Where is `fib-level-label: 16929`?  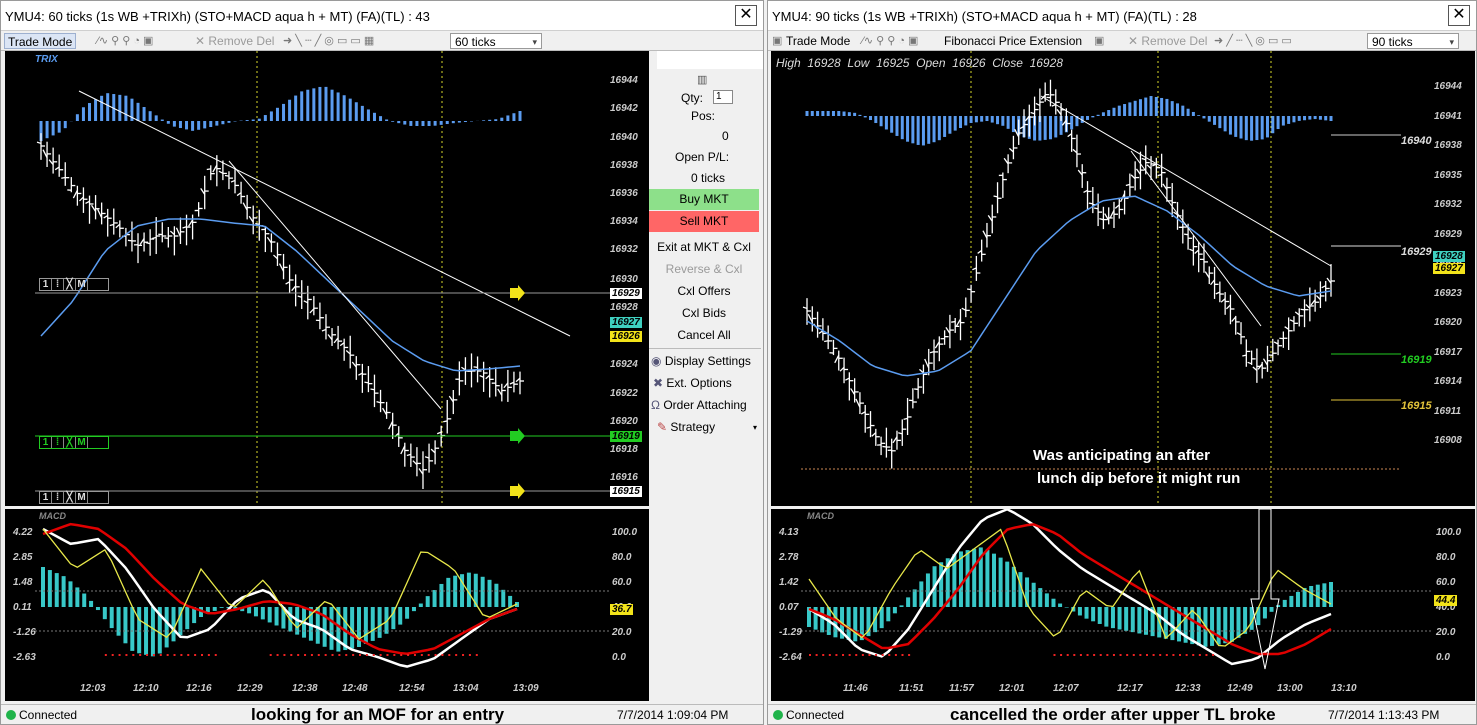 fib-level-label: 16929 is located at coordinates (1416, 252).